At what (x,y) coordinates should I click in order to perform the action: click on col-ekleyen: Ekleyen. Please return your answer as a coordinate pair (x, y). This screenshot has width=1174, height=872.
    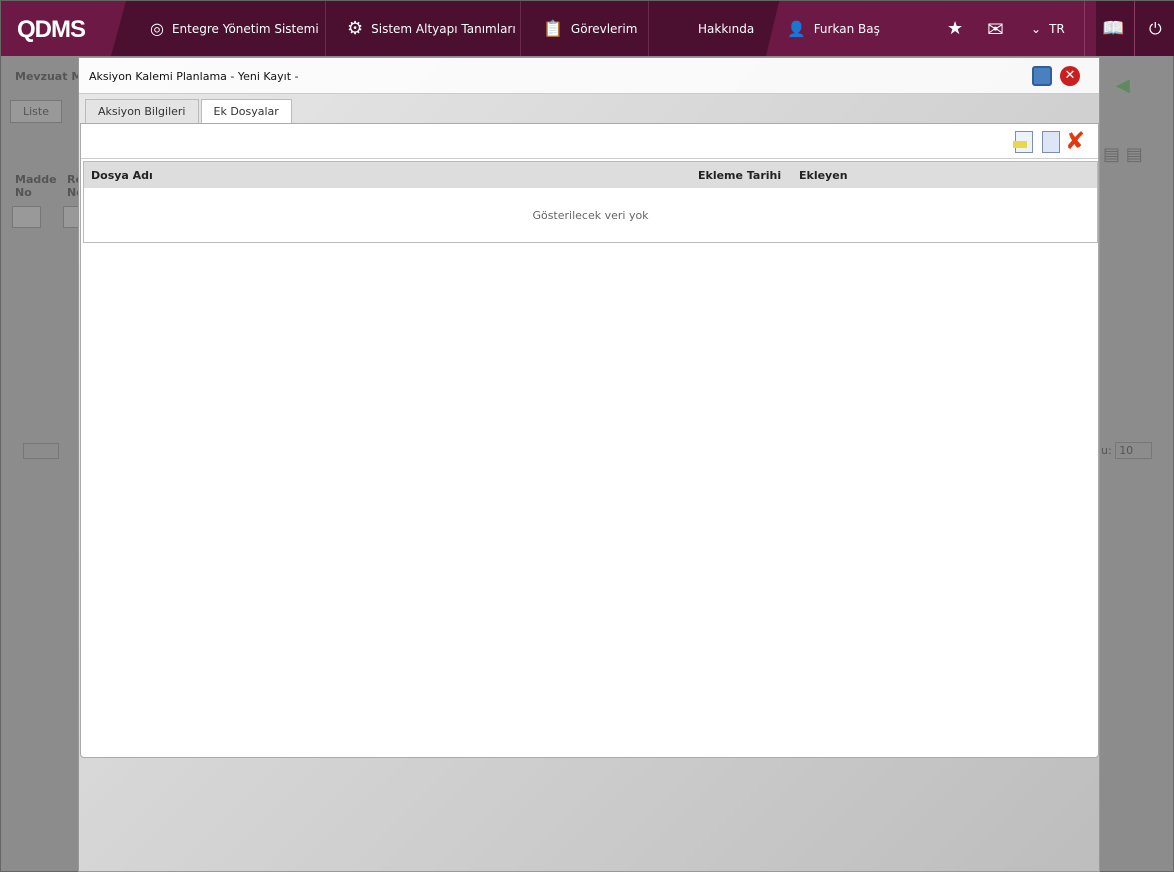
    Looking at the image, I should click on (823, 175).